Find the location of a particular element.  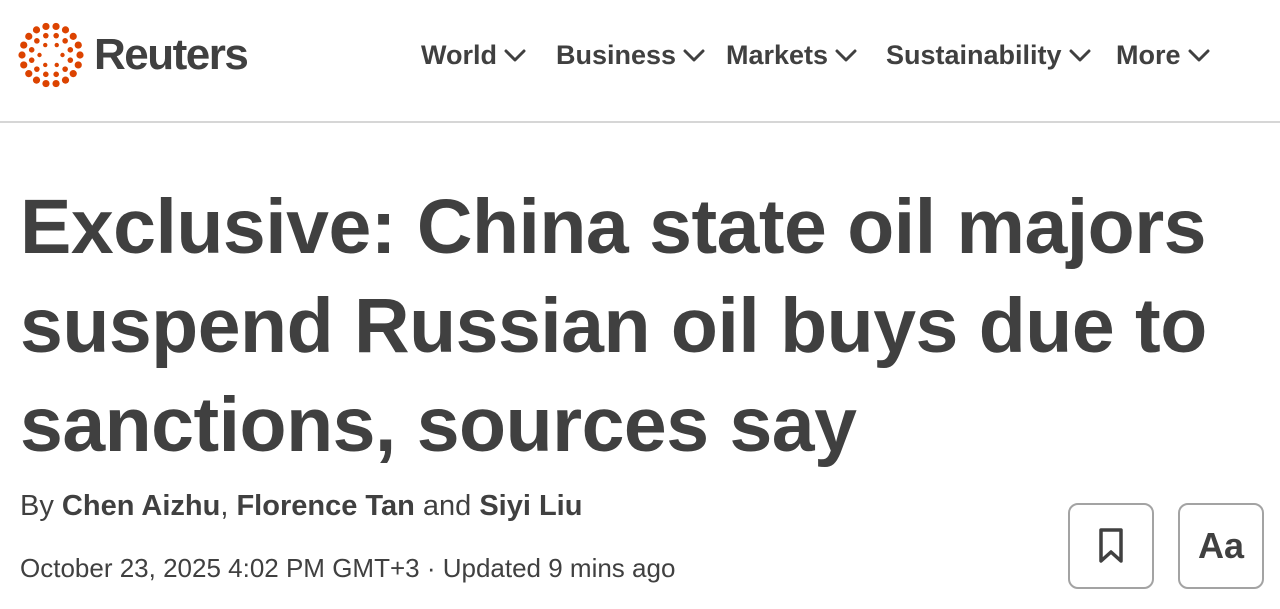

nav-item-more: More is located at coordinates (1163, 55).